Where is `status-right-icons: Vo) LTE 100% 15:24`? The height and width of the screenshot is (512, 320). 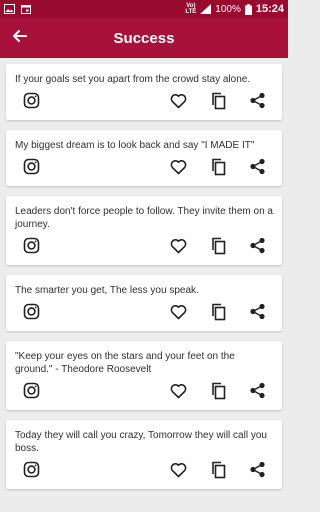 status-right-icons: Vo) LTE 100% 15:24 is located at coordinates (234, 9).